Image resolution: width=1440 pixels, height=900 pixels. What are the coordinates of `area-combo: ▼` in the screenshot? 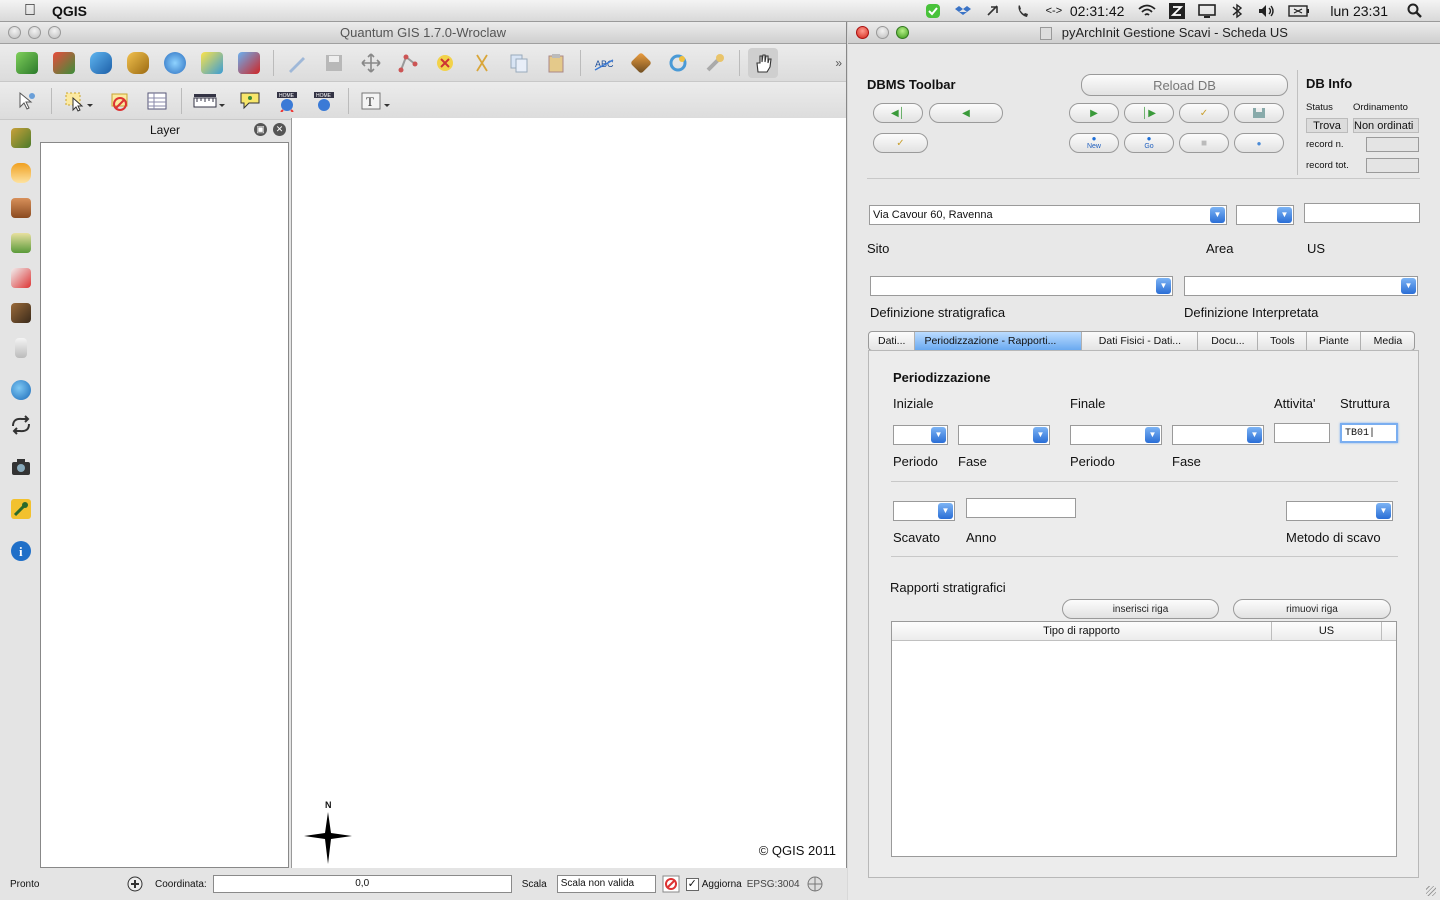 It's located at (1265, 215).